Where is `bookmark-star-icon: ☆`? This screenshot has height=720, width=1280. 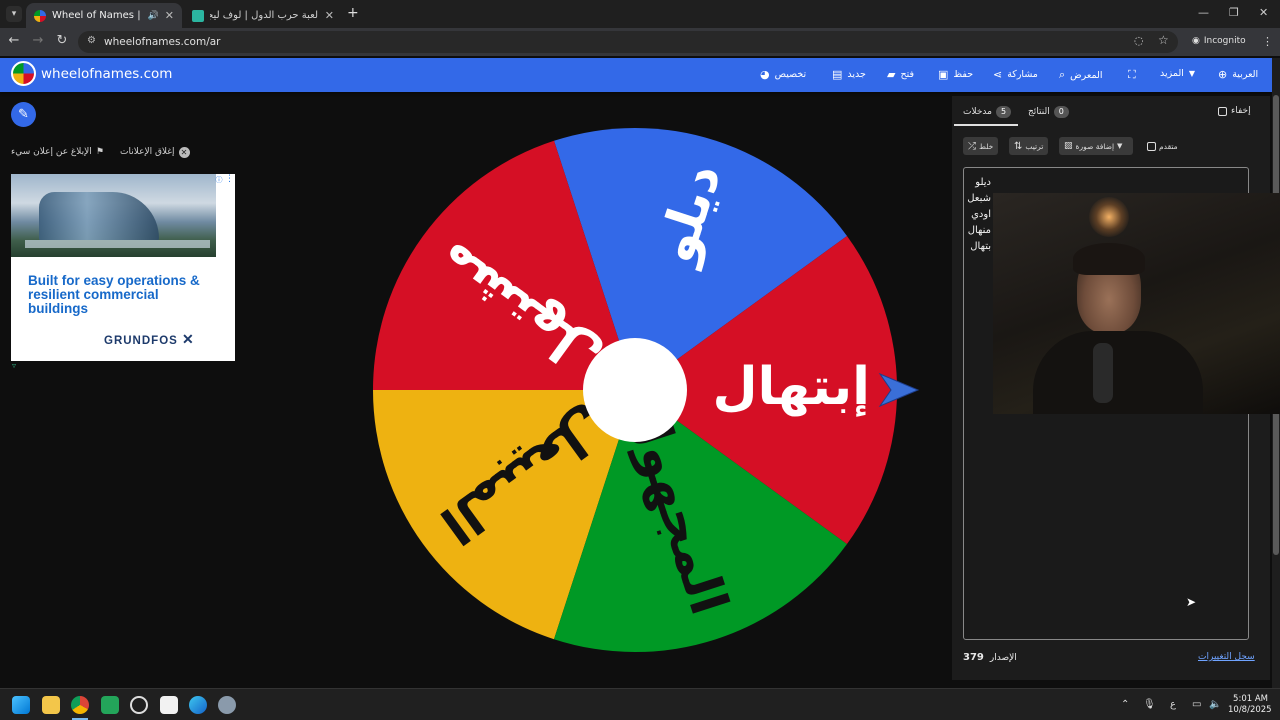
bookmark-star-icon: ☆ is located at coordinates (1163, 40).